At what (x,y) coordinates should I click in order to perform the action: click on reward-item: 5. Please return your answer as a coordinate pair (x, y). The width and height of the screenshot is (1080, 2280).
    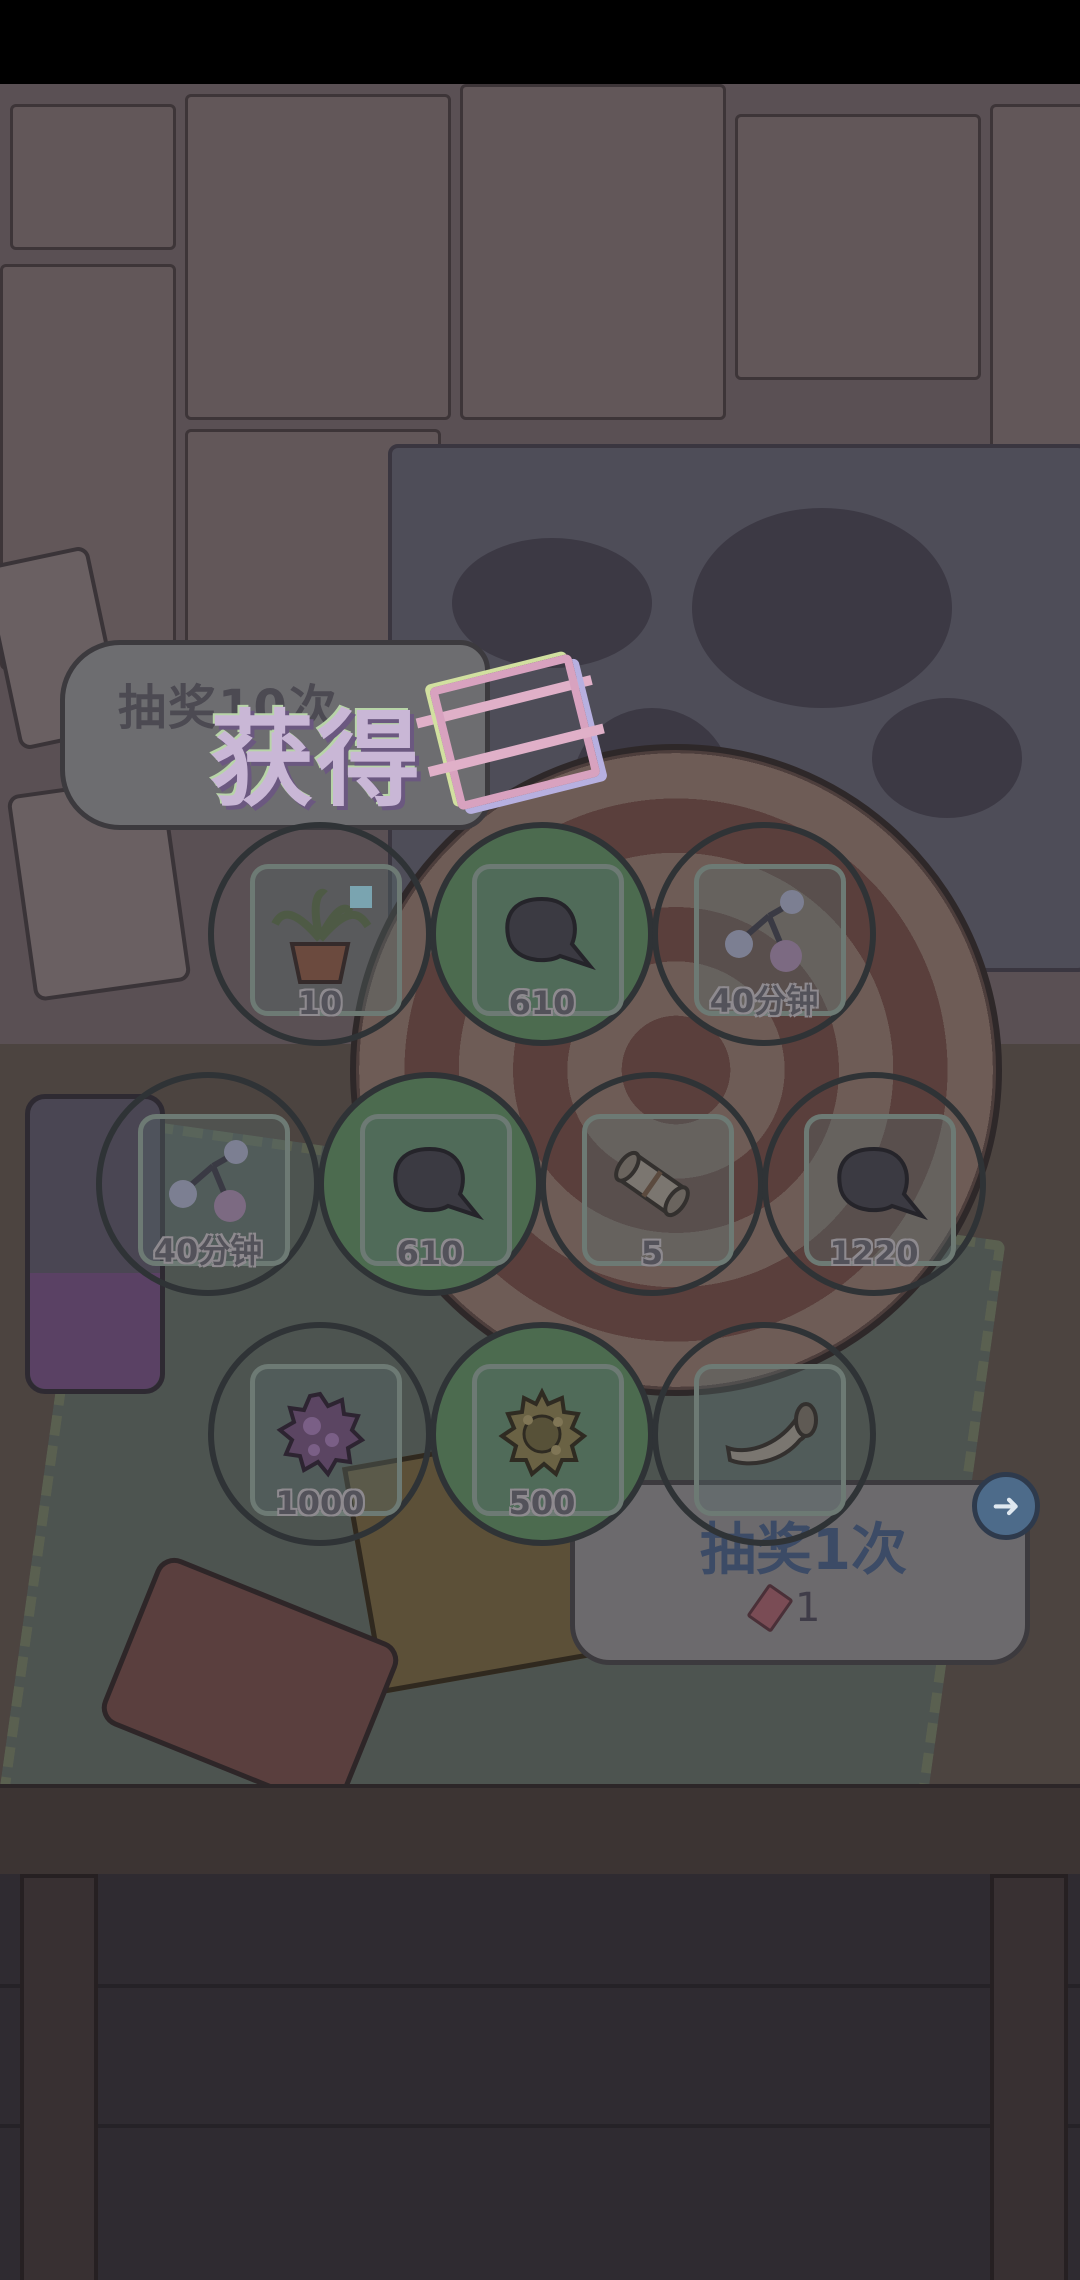
    Looking at the image, I should click on (652, 1184).